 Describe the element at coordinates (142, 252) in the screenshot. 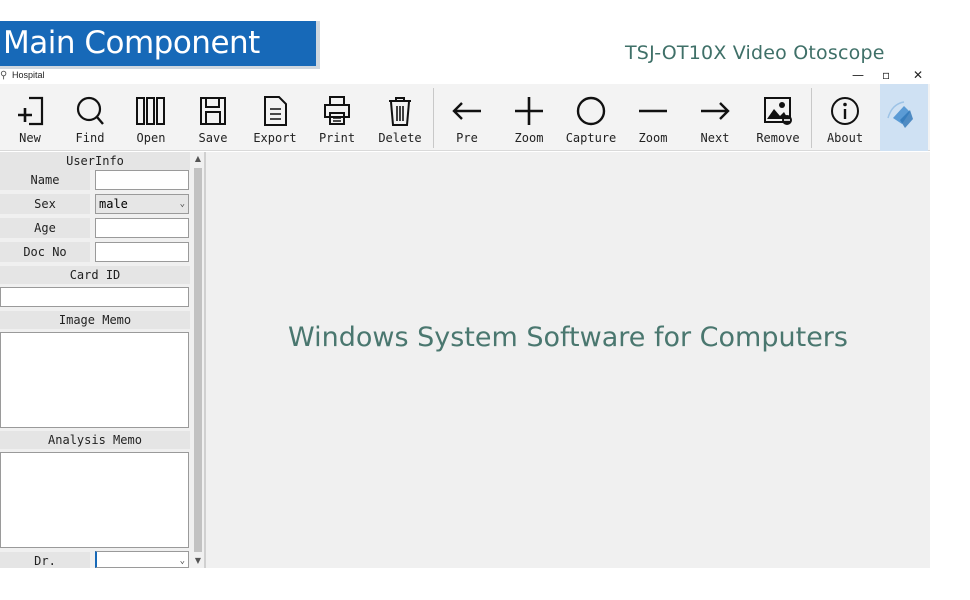

I see `doc-no-input` at that location.